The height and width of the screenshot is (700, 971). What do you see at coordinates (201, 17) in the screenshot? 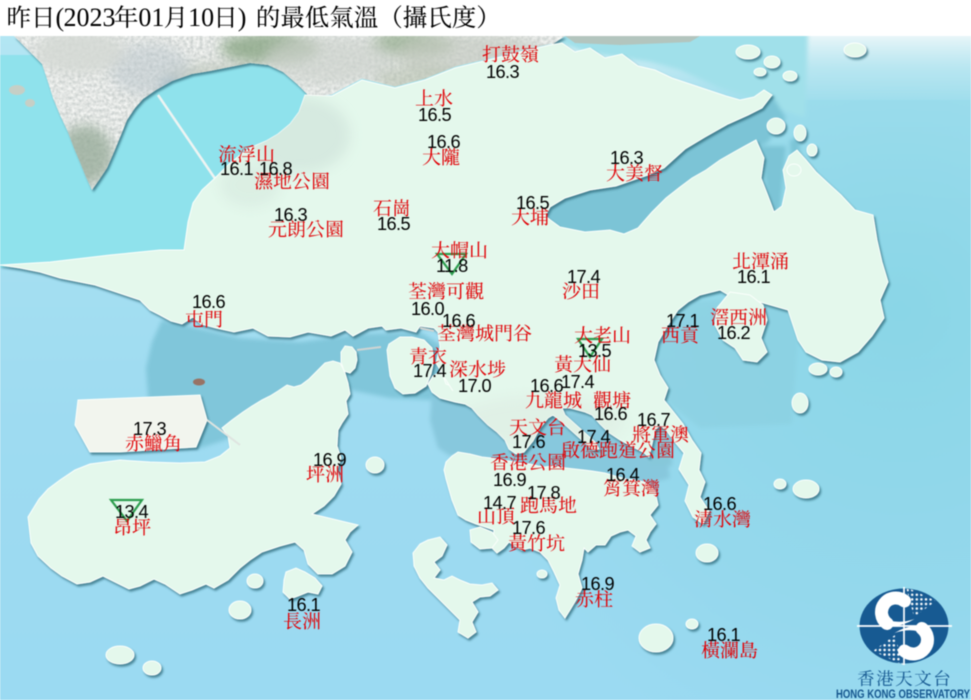
I see `svg-text: 10` at bounding box center [201, 17].